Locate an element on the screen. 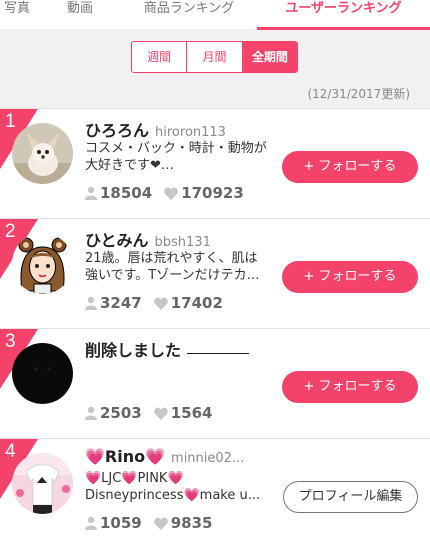  tab-user-ranking: ユーザーランキング is located at coordinates (343, 15).